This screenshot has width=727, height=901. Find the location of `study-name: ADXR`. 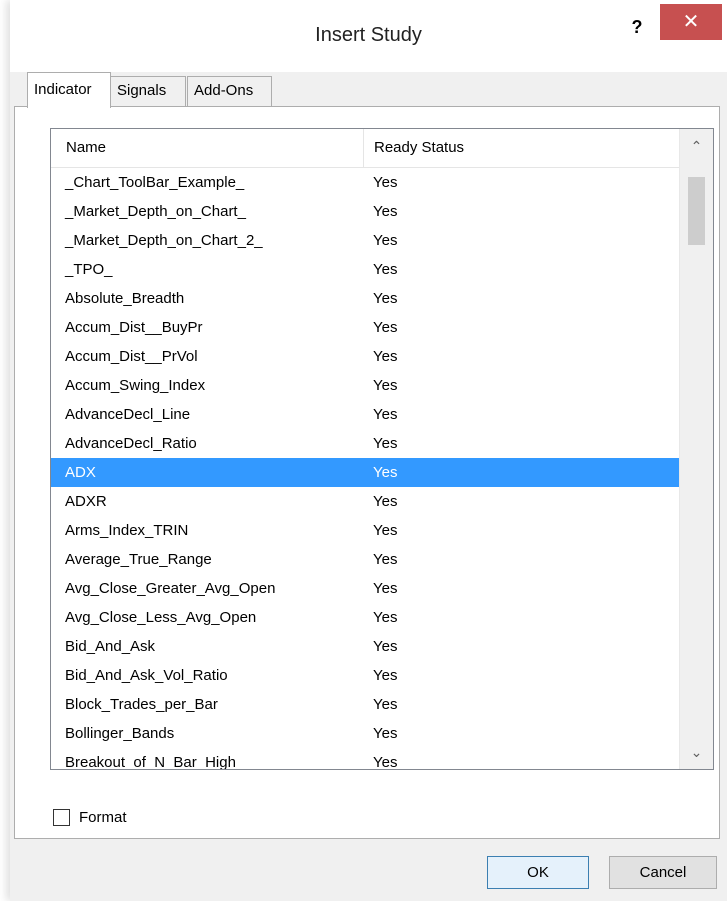

study-name: ADXR is located at coordinates (86, 501).